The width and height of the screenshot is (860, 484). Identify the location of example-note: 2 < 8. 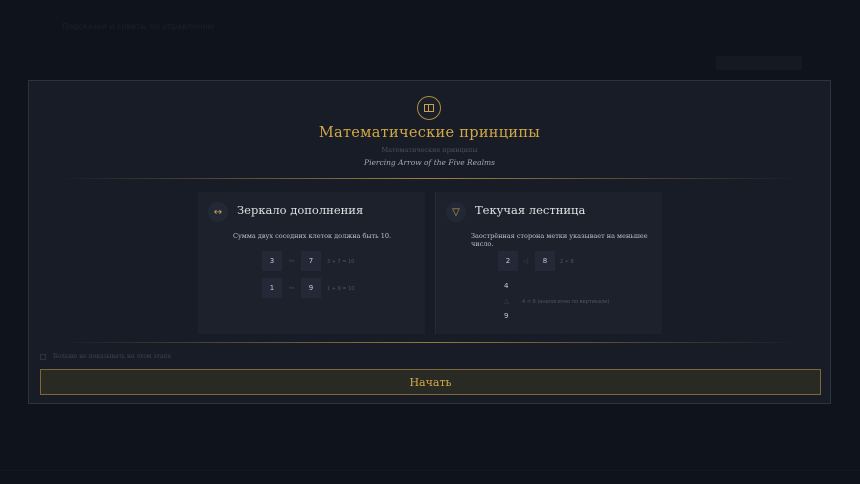
(567, 262).